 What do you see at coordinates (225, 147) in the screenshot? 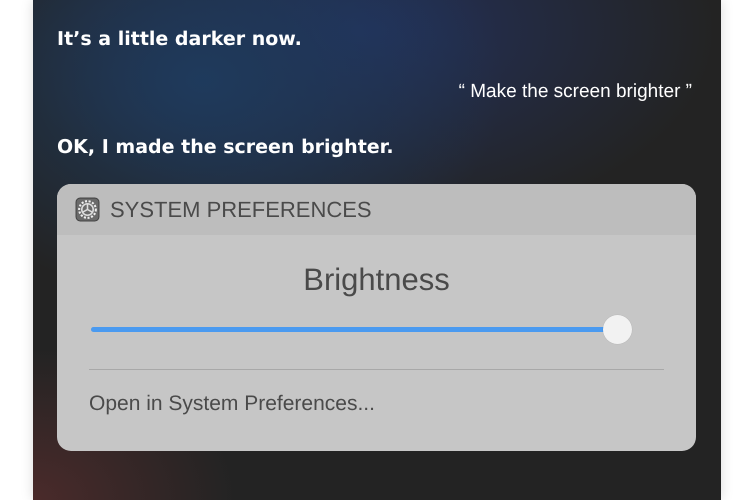
I see `siri-reply: OK, I made the screen brighter.` at bounding box center [225, 147].